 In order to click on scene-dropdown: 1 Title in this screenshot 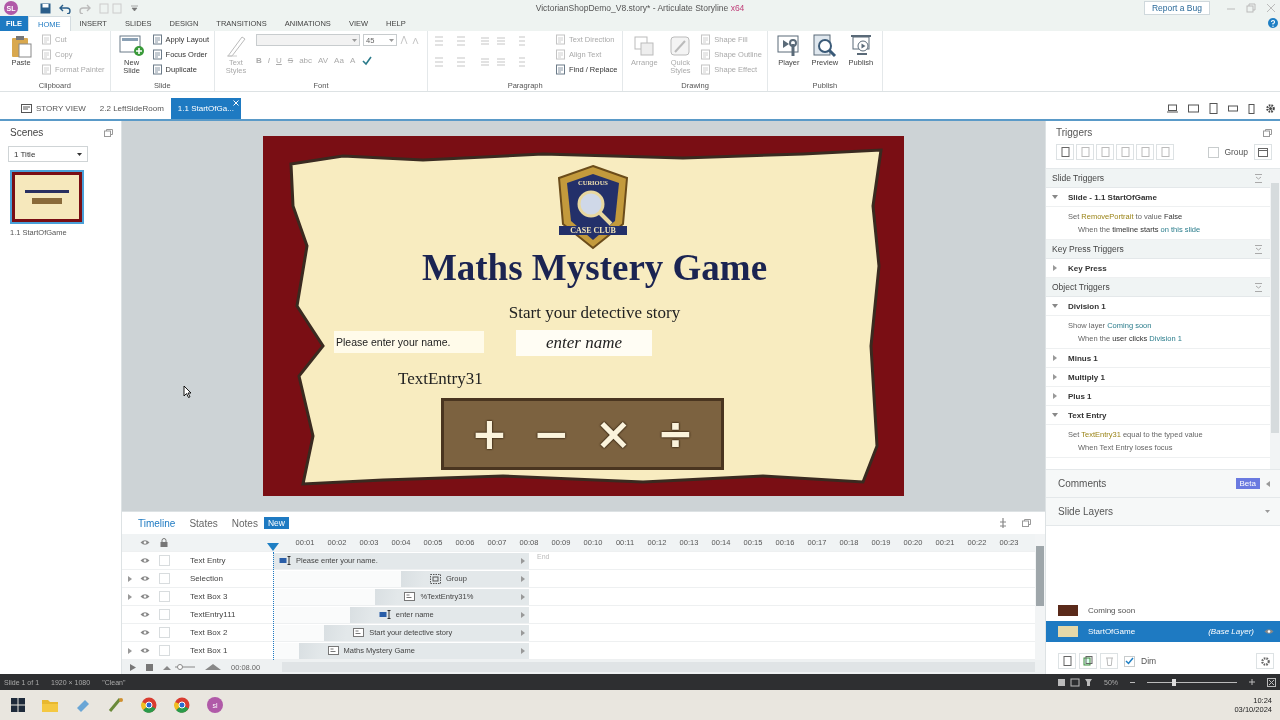, I will do `click(48, 154)`.